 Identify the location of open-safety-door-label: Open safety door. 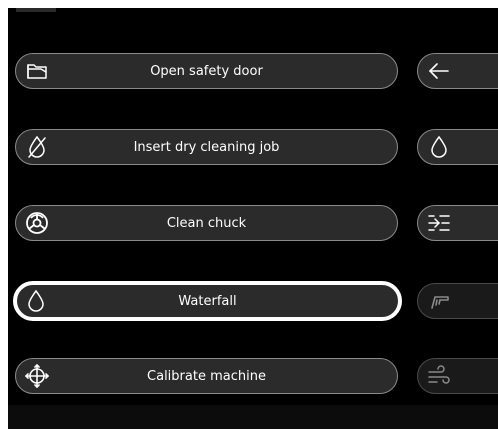
(206, 71).